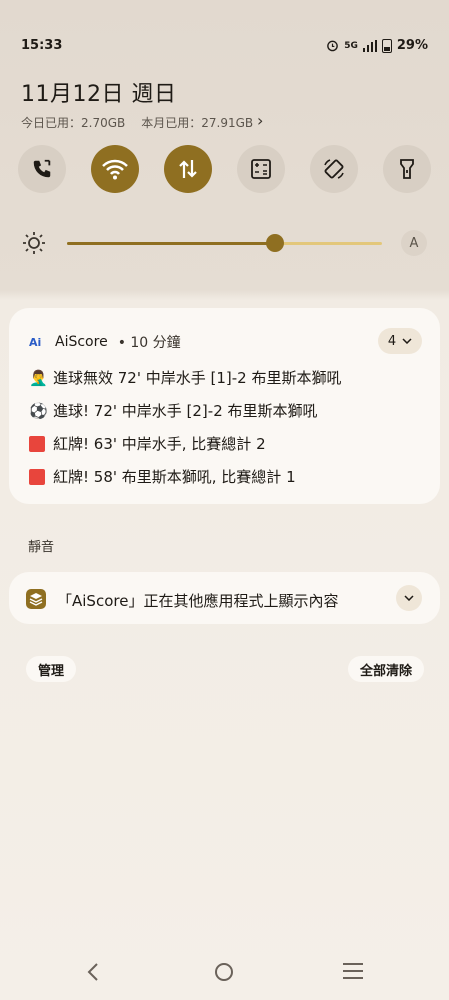 The height and width of the screenshot is (1000, 449). I want to click on notification-line: ⚽ 進球! 72' 中岸水手 [2]-2 布里斯本獅吼, so click(173, 410).